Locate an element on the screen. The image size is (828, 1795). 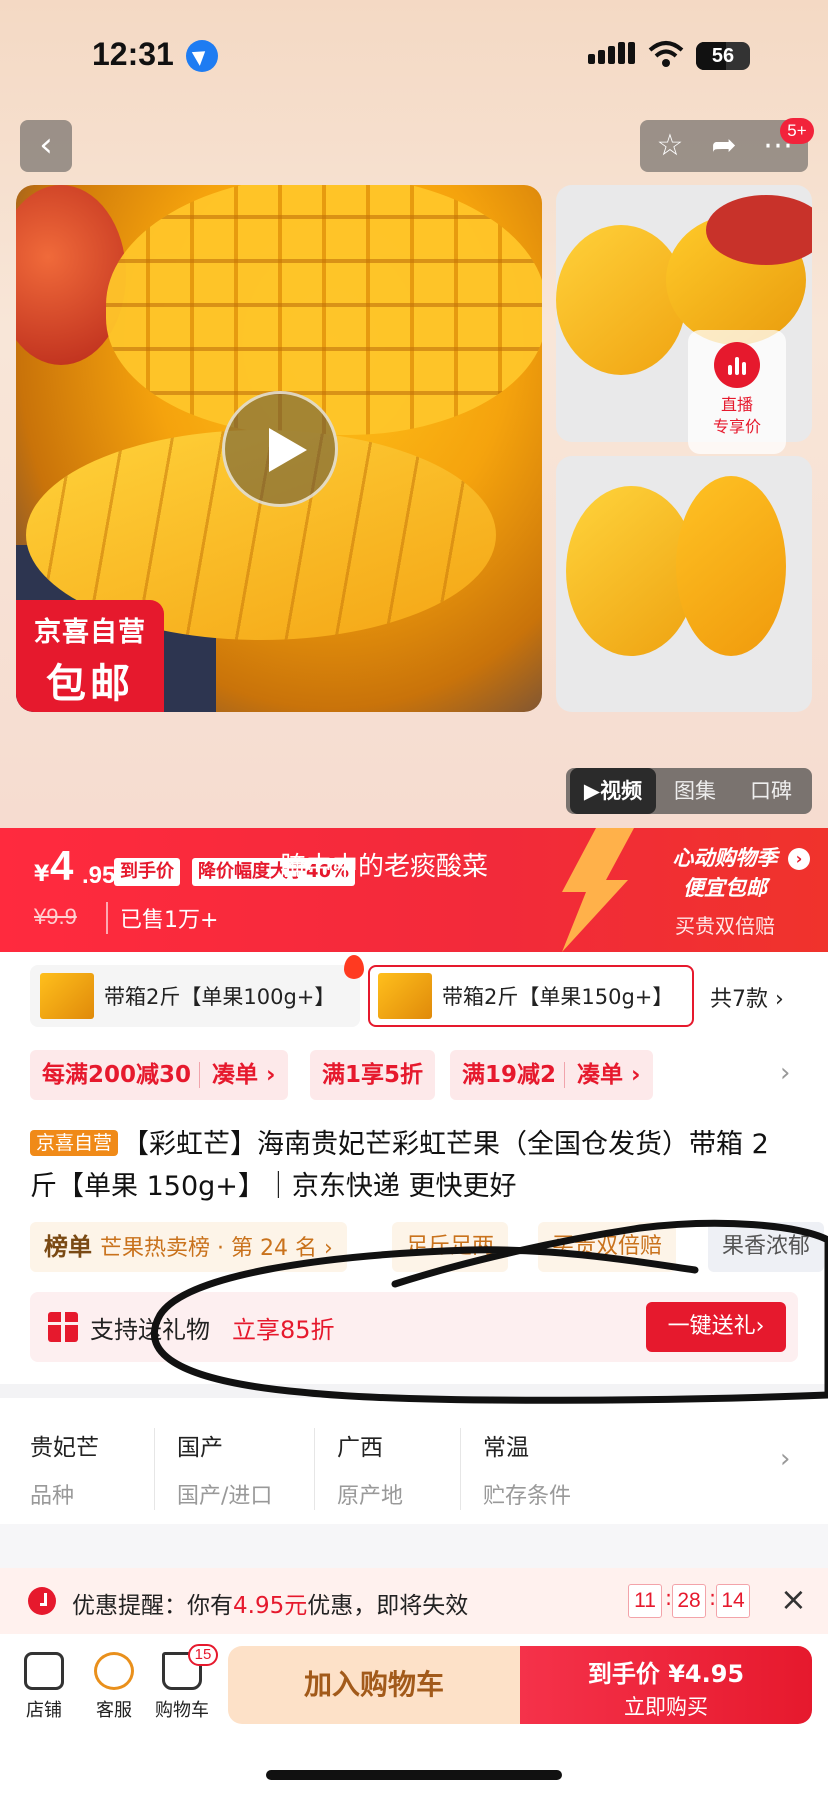
countdown-minutes: 28 is located at coordinates (689, 1601).